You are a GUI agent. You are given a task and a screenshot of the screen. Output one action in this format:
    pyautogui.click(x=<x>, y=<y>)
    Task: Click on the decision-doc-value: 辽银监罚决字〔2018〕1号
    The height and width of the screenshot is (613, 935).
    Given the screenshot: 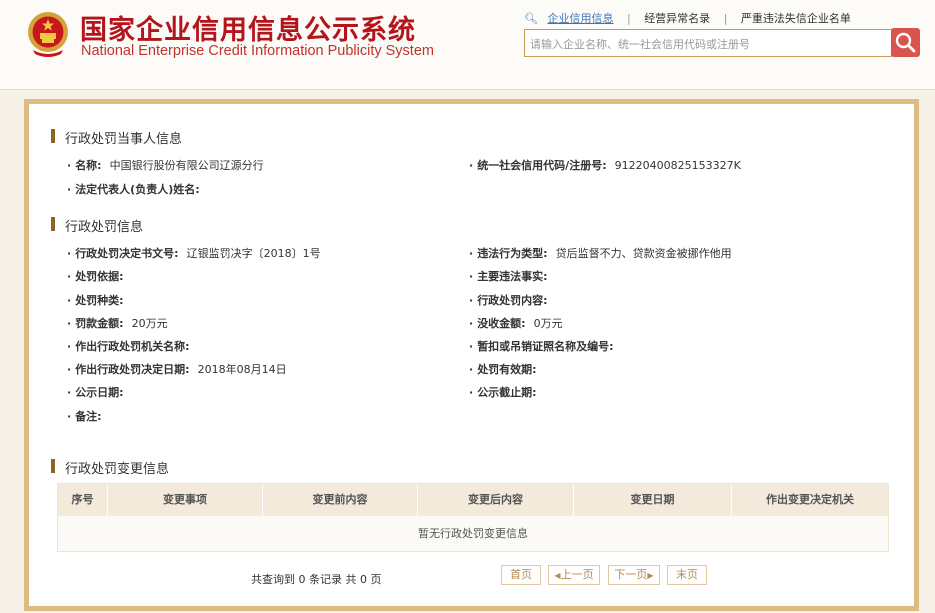 What is the action you would take?
    pyautogui.click(x=253, y=253)
    